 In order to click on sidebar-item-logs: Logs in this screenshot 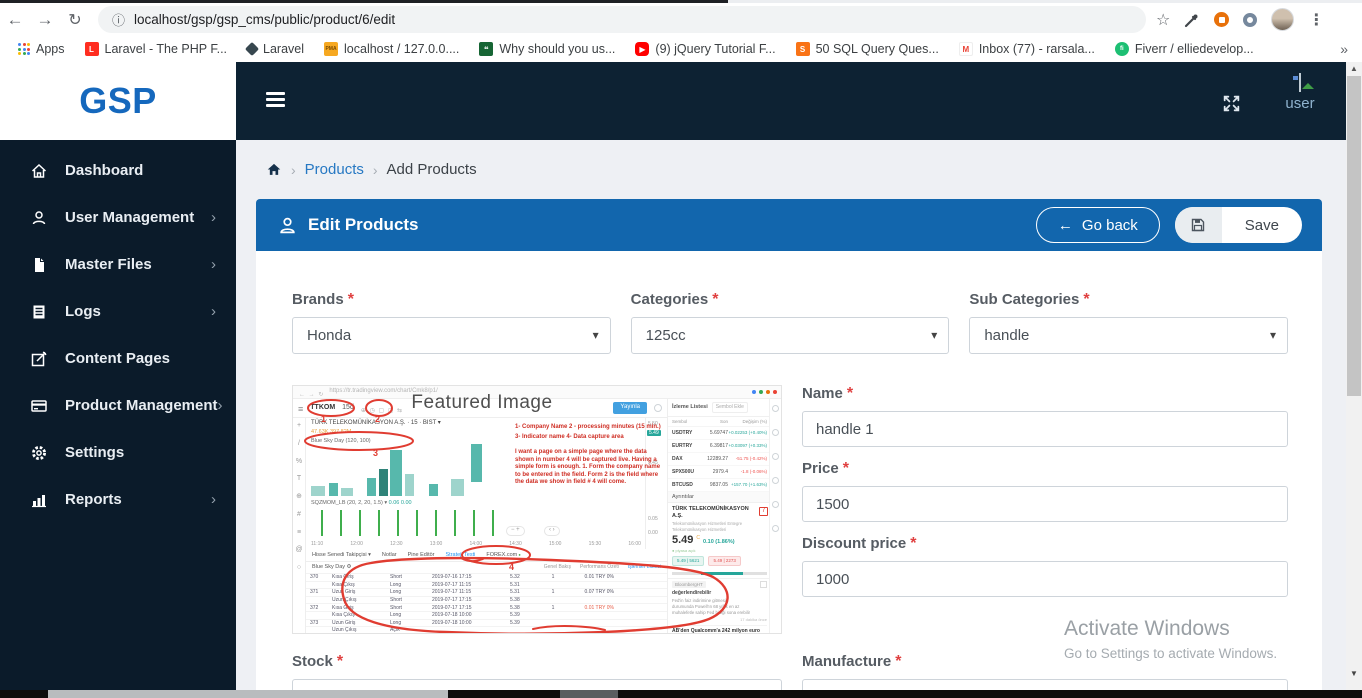, I will do `click(118, 311)`.